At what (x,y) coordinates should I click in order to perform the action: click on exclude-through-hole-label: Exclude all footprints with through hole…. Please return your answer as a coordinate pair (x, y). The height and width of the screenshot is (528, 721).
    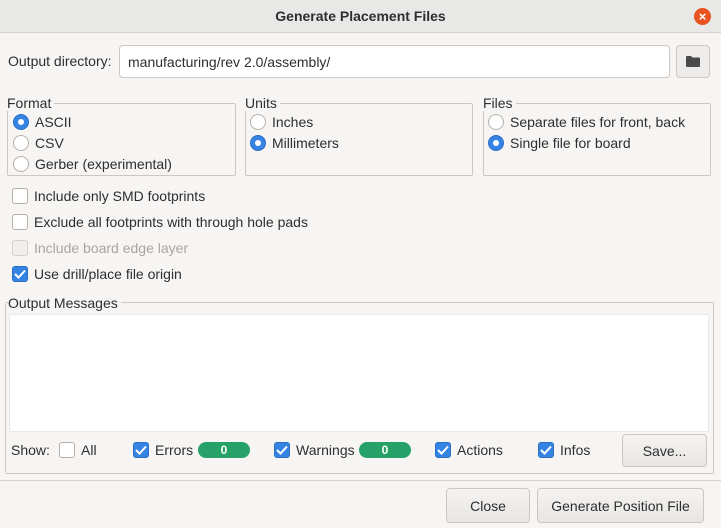
    Looking at the image, I should click on (171, 222).